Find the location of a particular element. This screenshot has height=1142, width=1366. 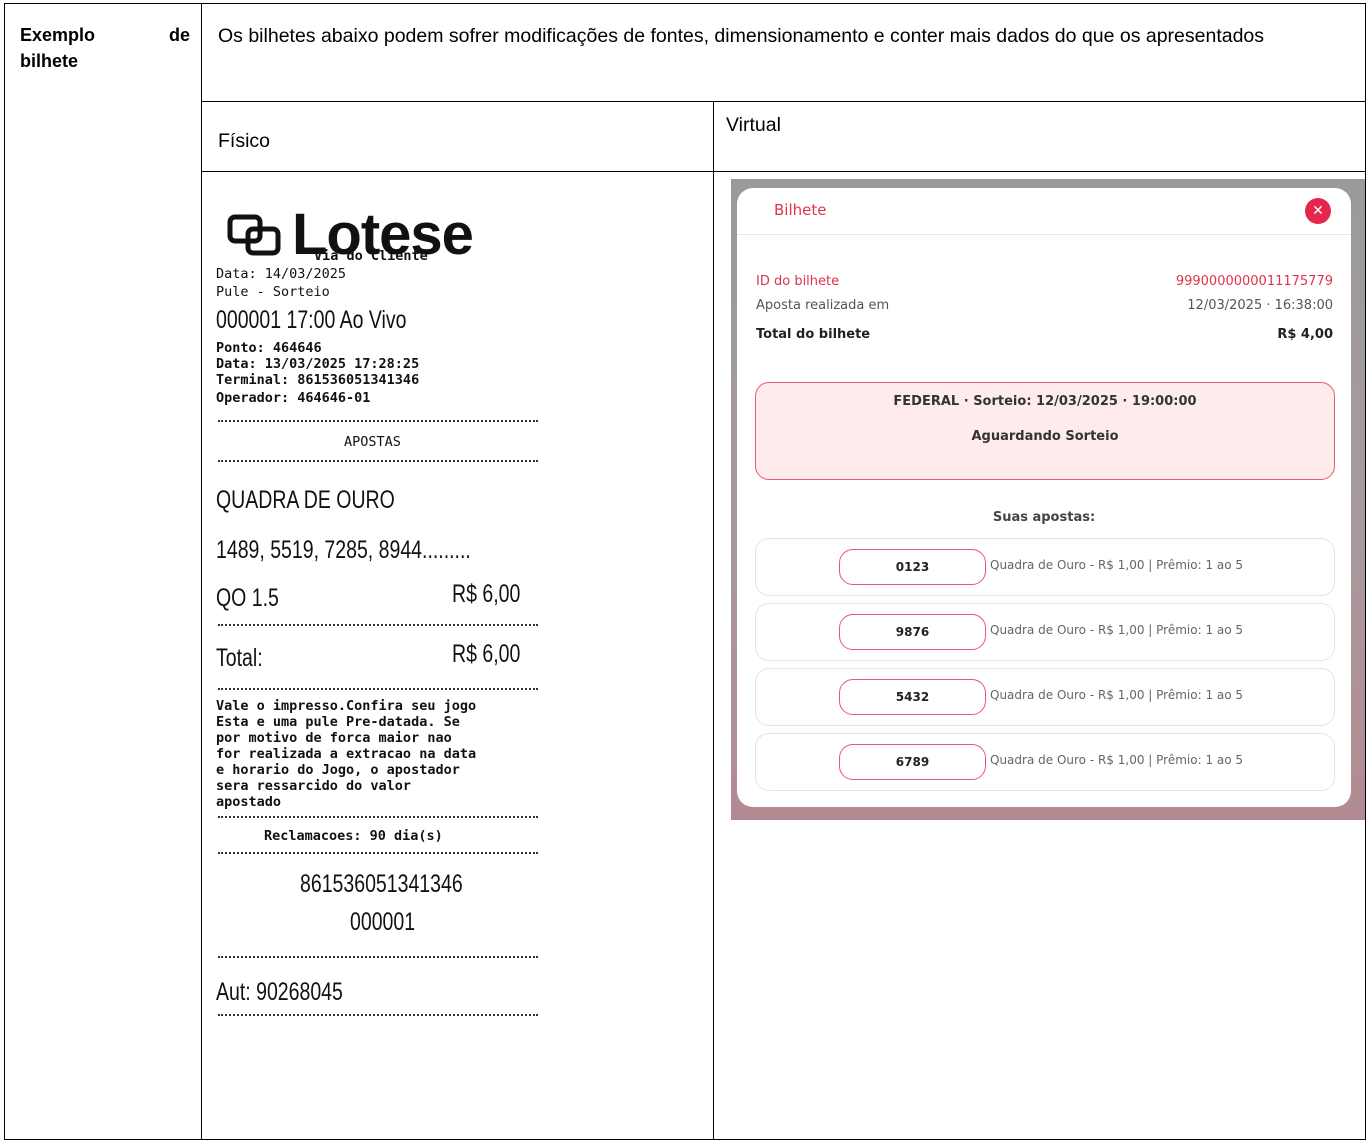

receipt-codigo1: 861536051341346 is located at coordinates (381, 884).